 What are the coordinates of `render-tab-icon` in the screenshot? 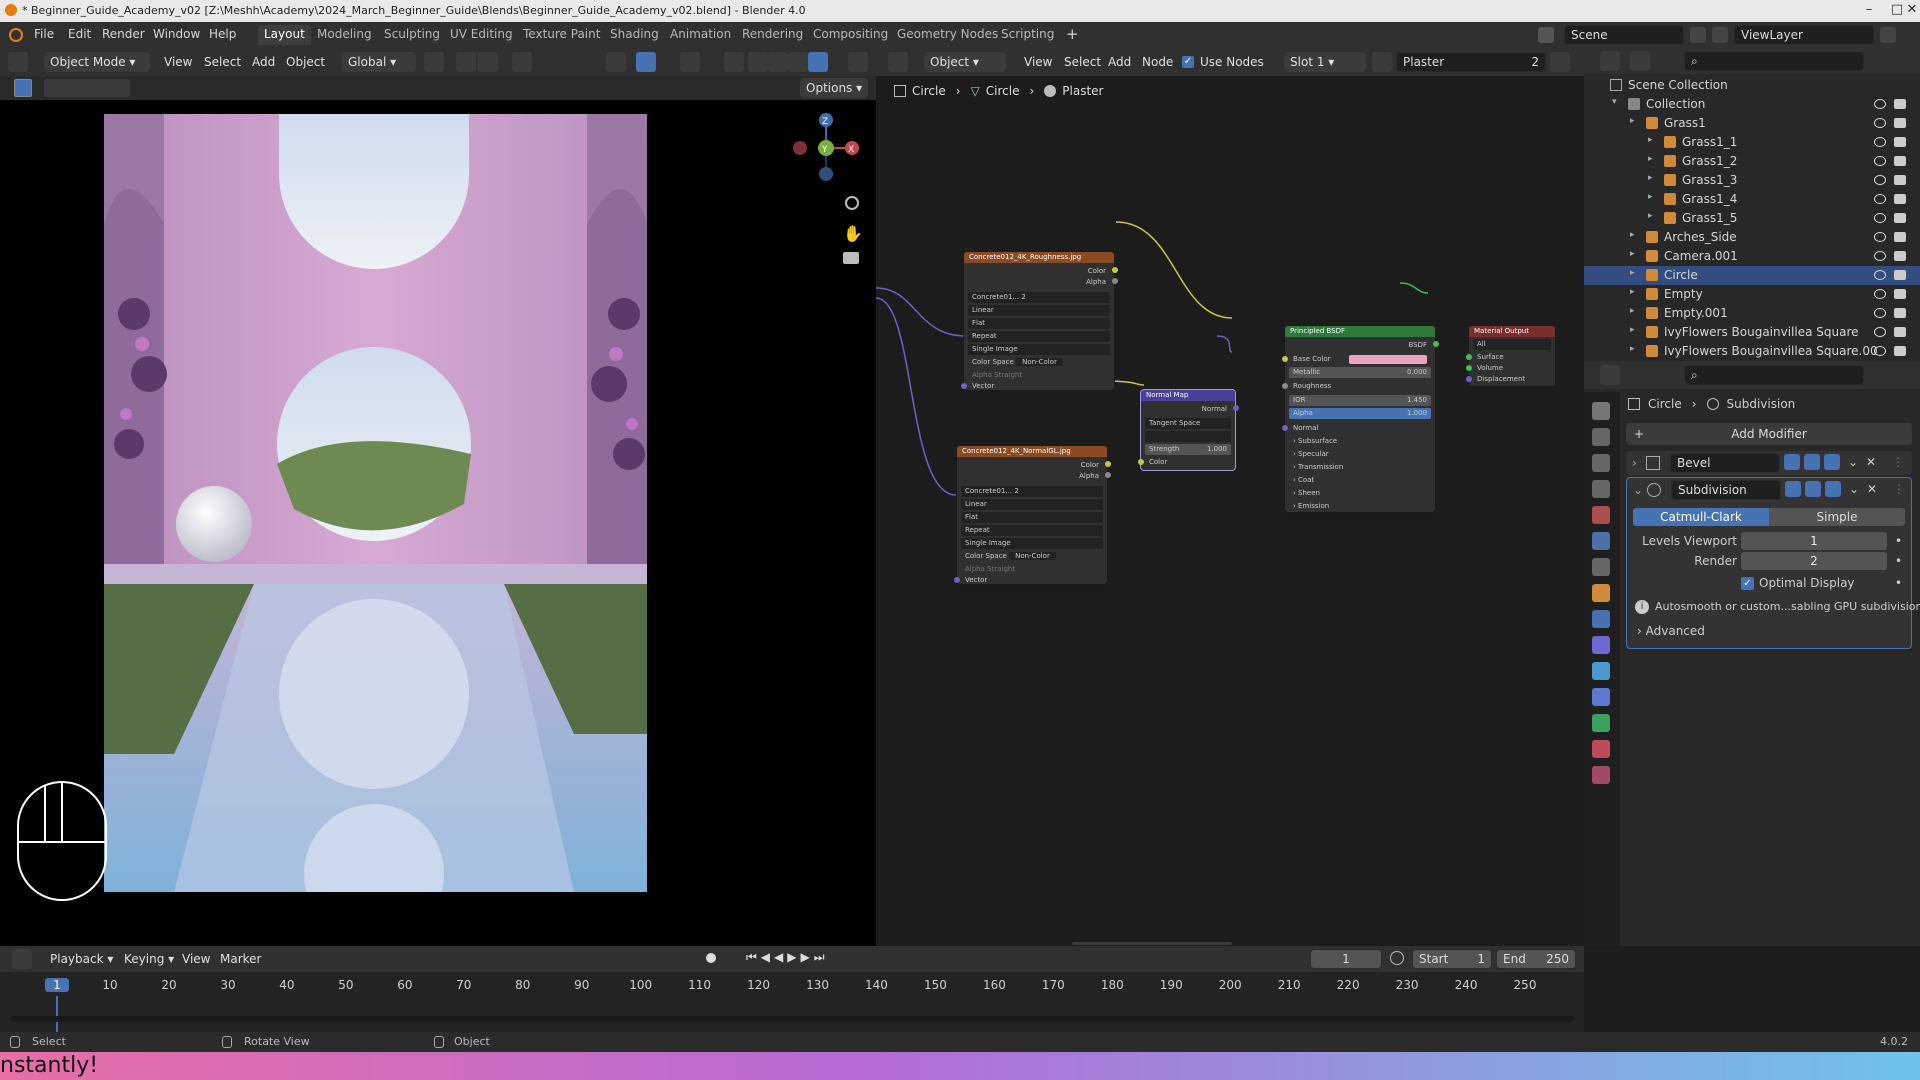 It's located at (1601, 437).